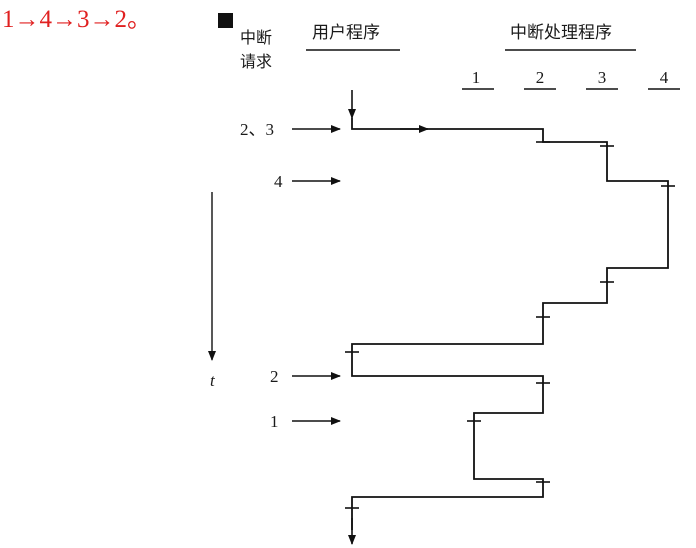 The image size is (696, 548). What do you see at coordinates (346, 33) in the screenshot?
I see `header-user-program: 用户程序` at bounding box center [346, 33].